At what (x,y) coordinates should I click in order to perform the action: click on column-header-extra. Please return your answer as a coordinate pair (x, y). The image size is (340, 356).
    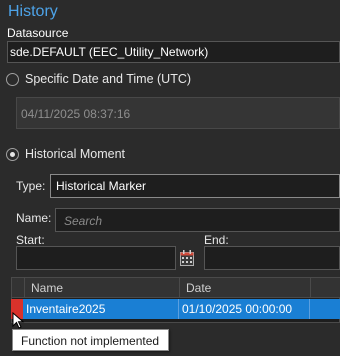
    Looking at the image, I should click on (325, 288).